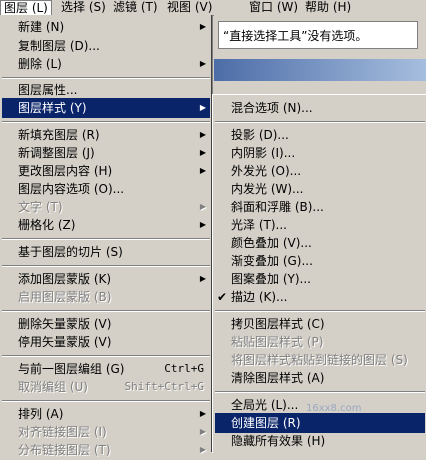 The height and width of the screenshot is (460, 426). Describe the element at coordinates (135, 7) in the screenshot. I see `menu-filter: 滤镜 (T)` at that location.